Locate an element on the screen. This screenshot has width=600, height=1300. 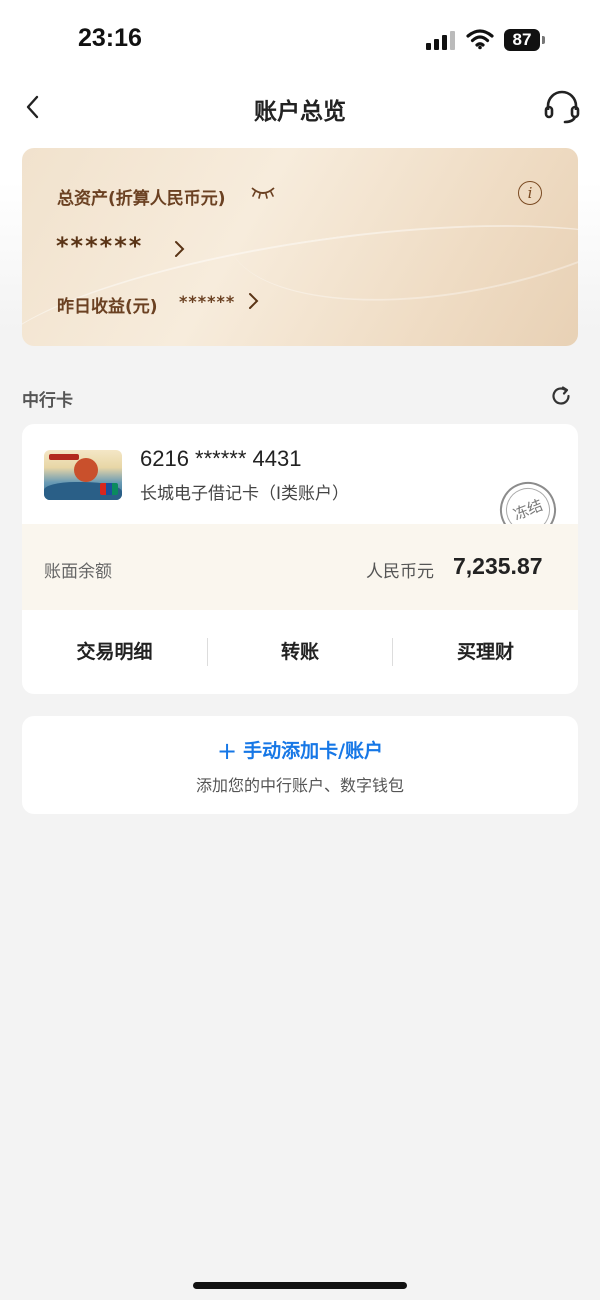
add-card-title: + 手动添加卡/账户 is located at coordinates (300, 750).